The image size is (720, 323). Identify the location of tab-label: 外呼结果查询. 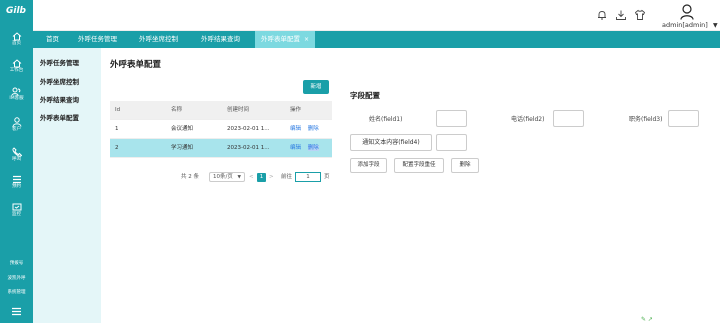
(220, 39).